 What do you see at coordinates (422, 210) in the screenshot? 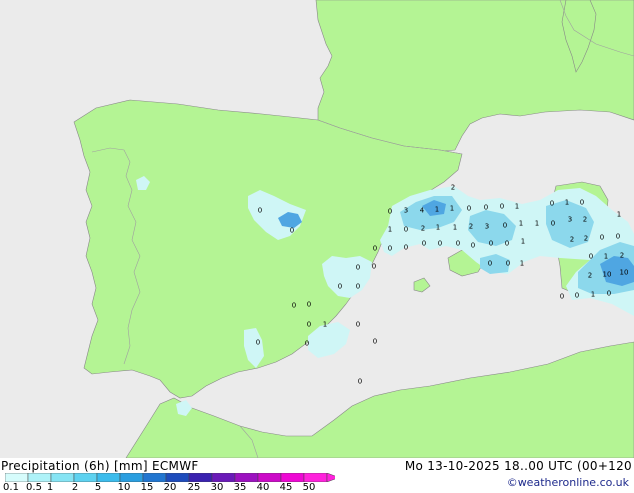
I see `precip-value-label: 4` at bounding box center [422, 210].